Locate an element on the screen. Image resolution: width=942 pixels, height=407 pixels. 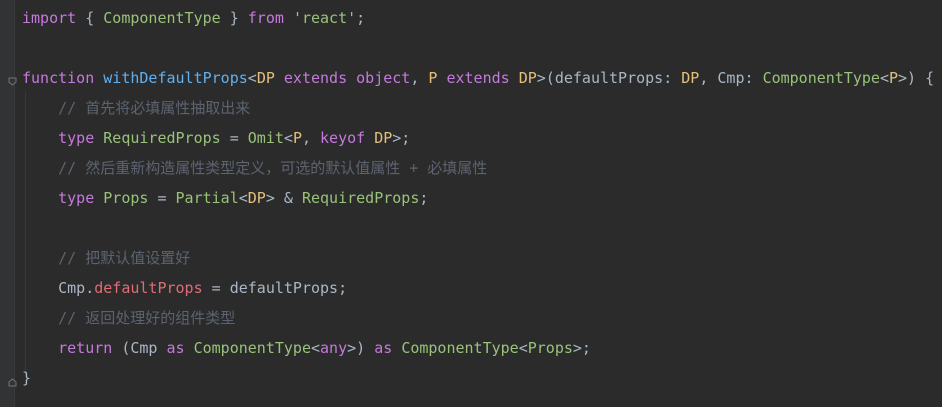
code-token: // 然后重新构造属性类型定义，可选的默认值属性 + 必填属性 is located at coordinates (273, 168).